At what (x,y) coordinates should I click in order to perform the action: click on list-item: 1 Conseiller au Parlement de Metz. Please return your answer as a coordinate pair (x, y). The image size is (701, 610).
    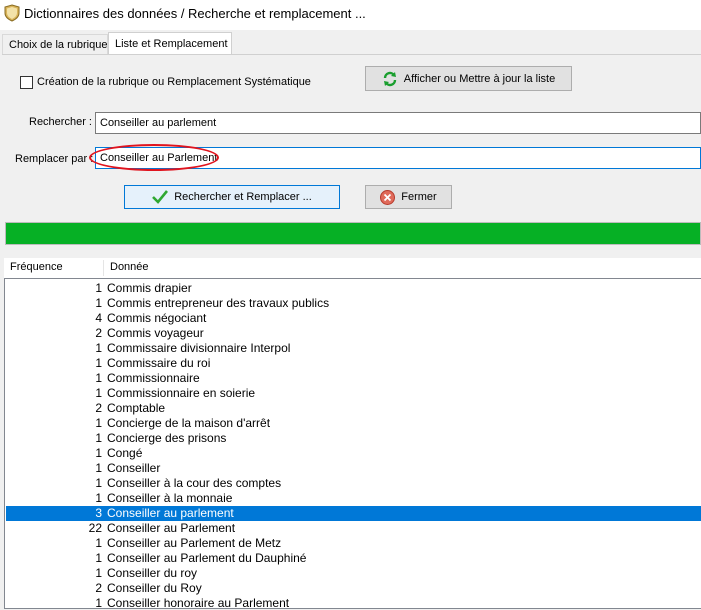
    Looking at the image, I should click on (353, 543).